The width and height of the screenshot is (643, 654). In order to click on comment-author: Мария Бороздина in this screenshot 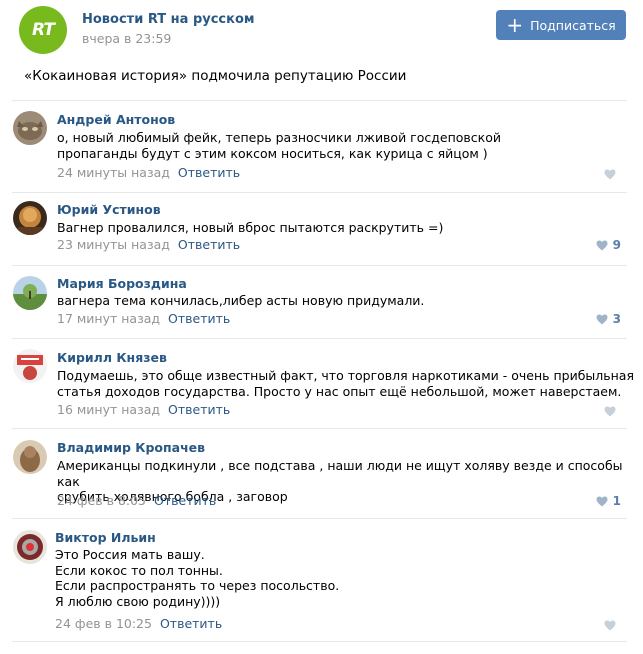, I will do `click(122, 283)`.